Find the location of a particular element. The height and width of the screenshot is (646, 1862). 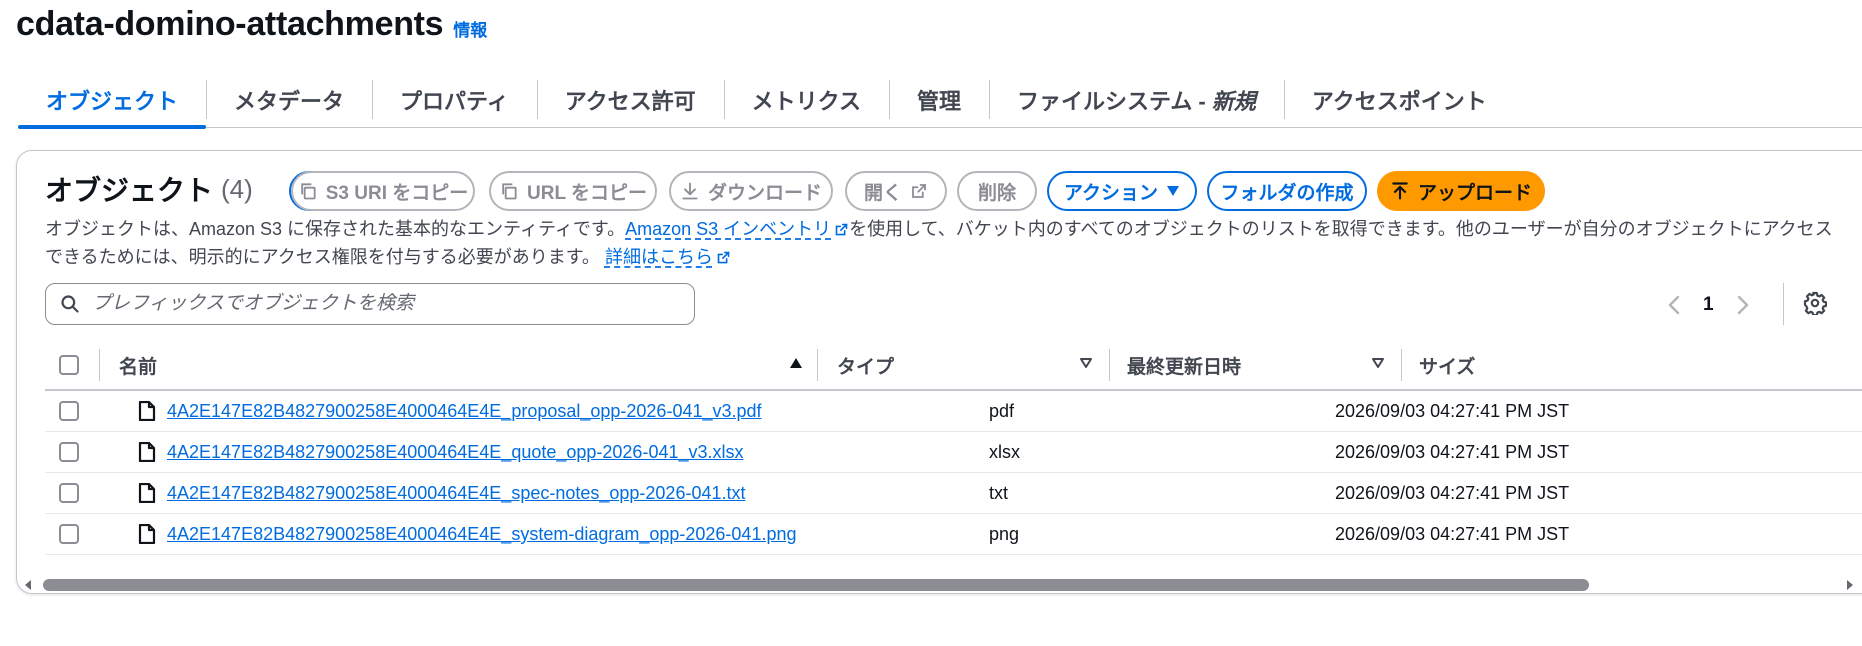

tab-metrics: メトリクス is located at coordinates (806, 99).